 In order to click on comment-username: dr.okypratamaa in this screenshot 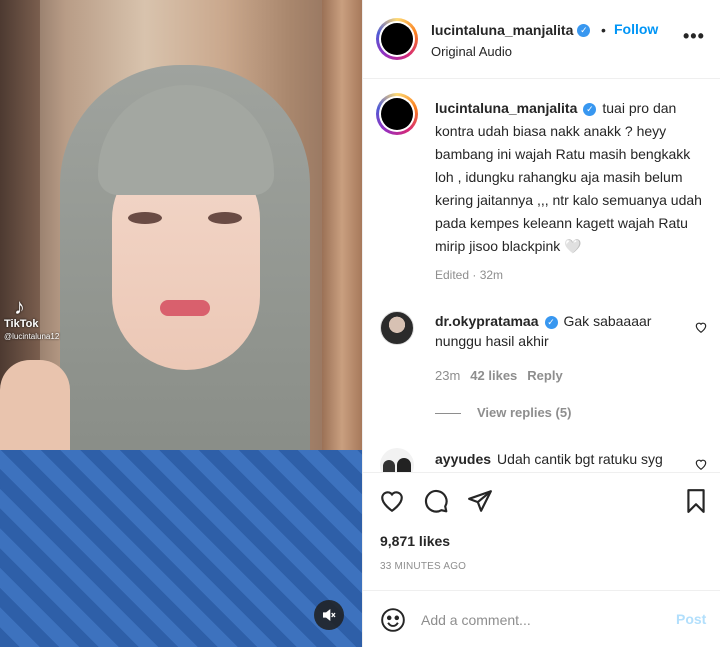, I will do `click(487, 321)`.